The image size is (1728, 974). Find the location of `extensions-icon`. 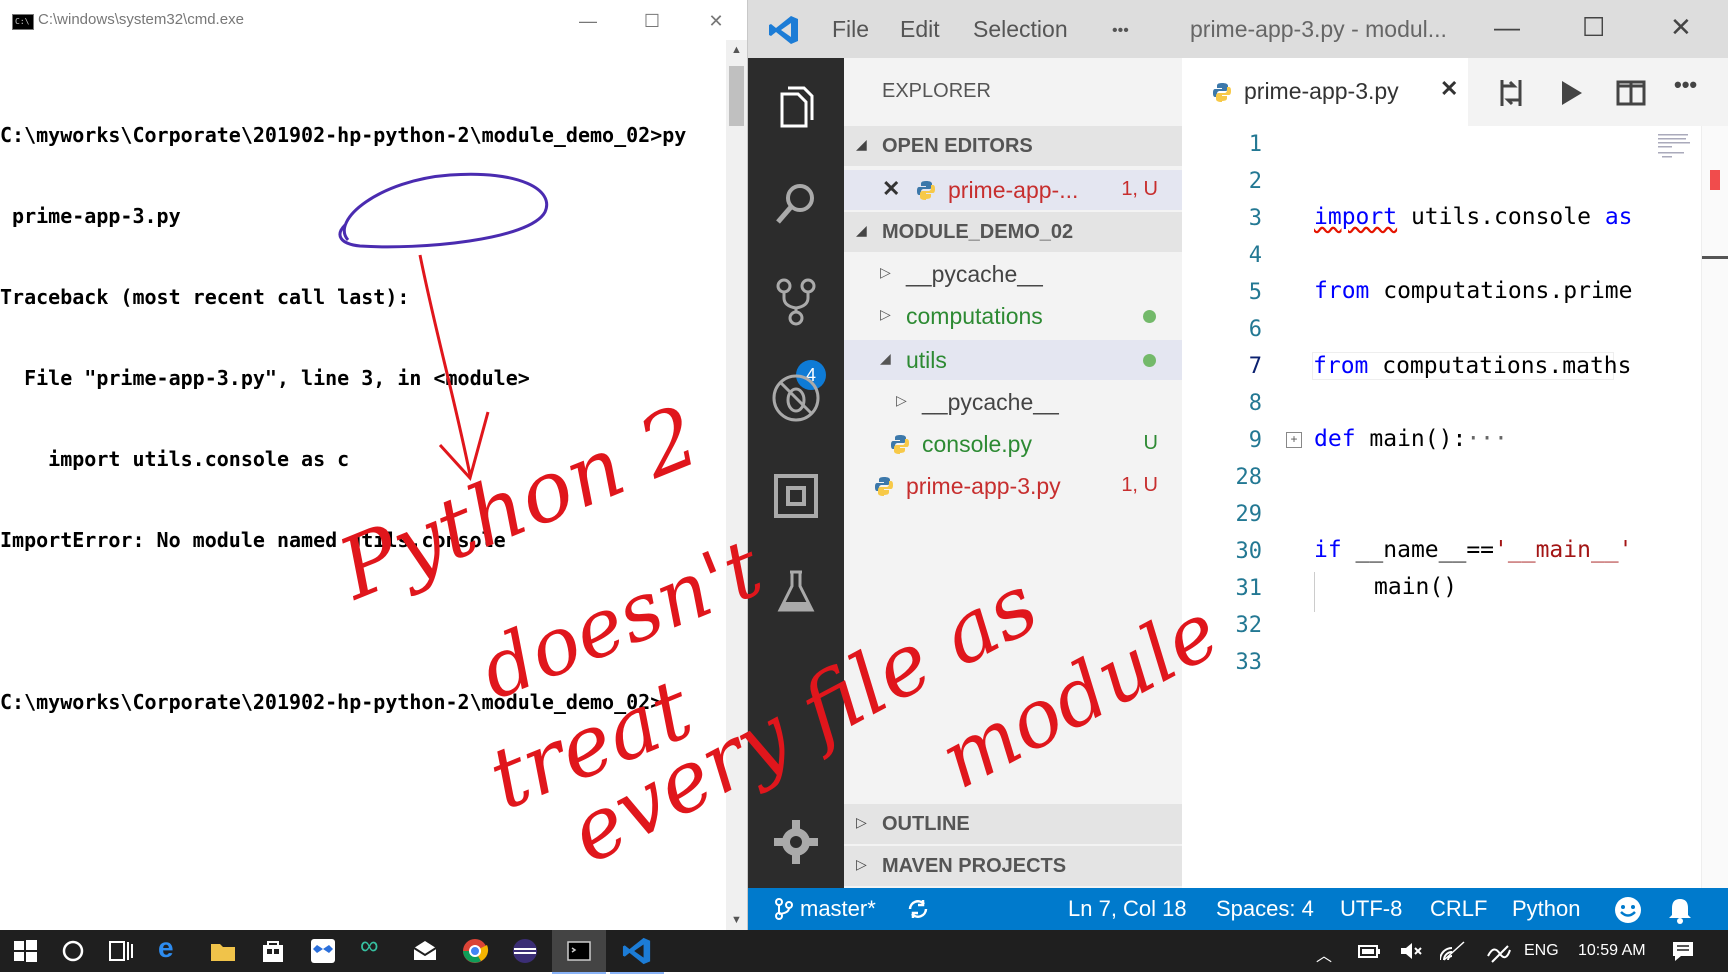

extensions-icon is located at coordinates (796, 496).